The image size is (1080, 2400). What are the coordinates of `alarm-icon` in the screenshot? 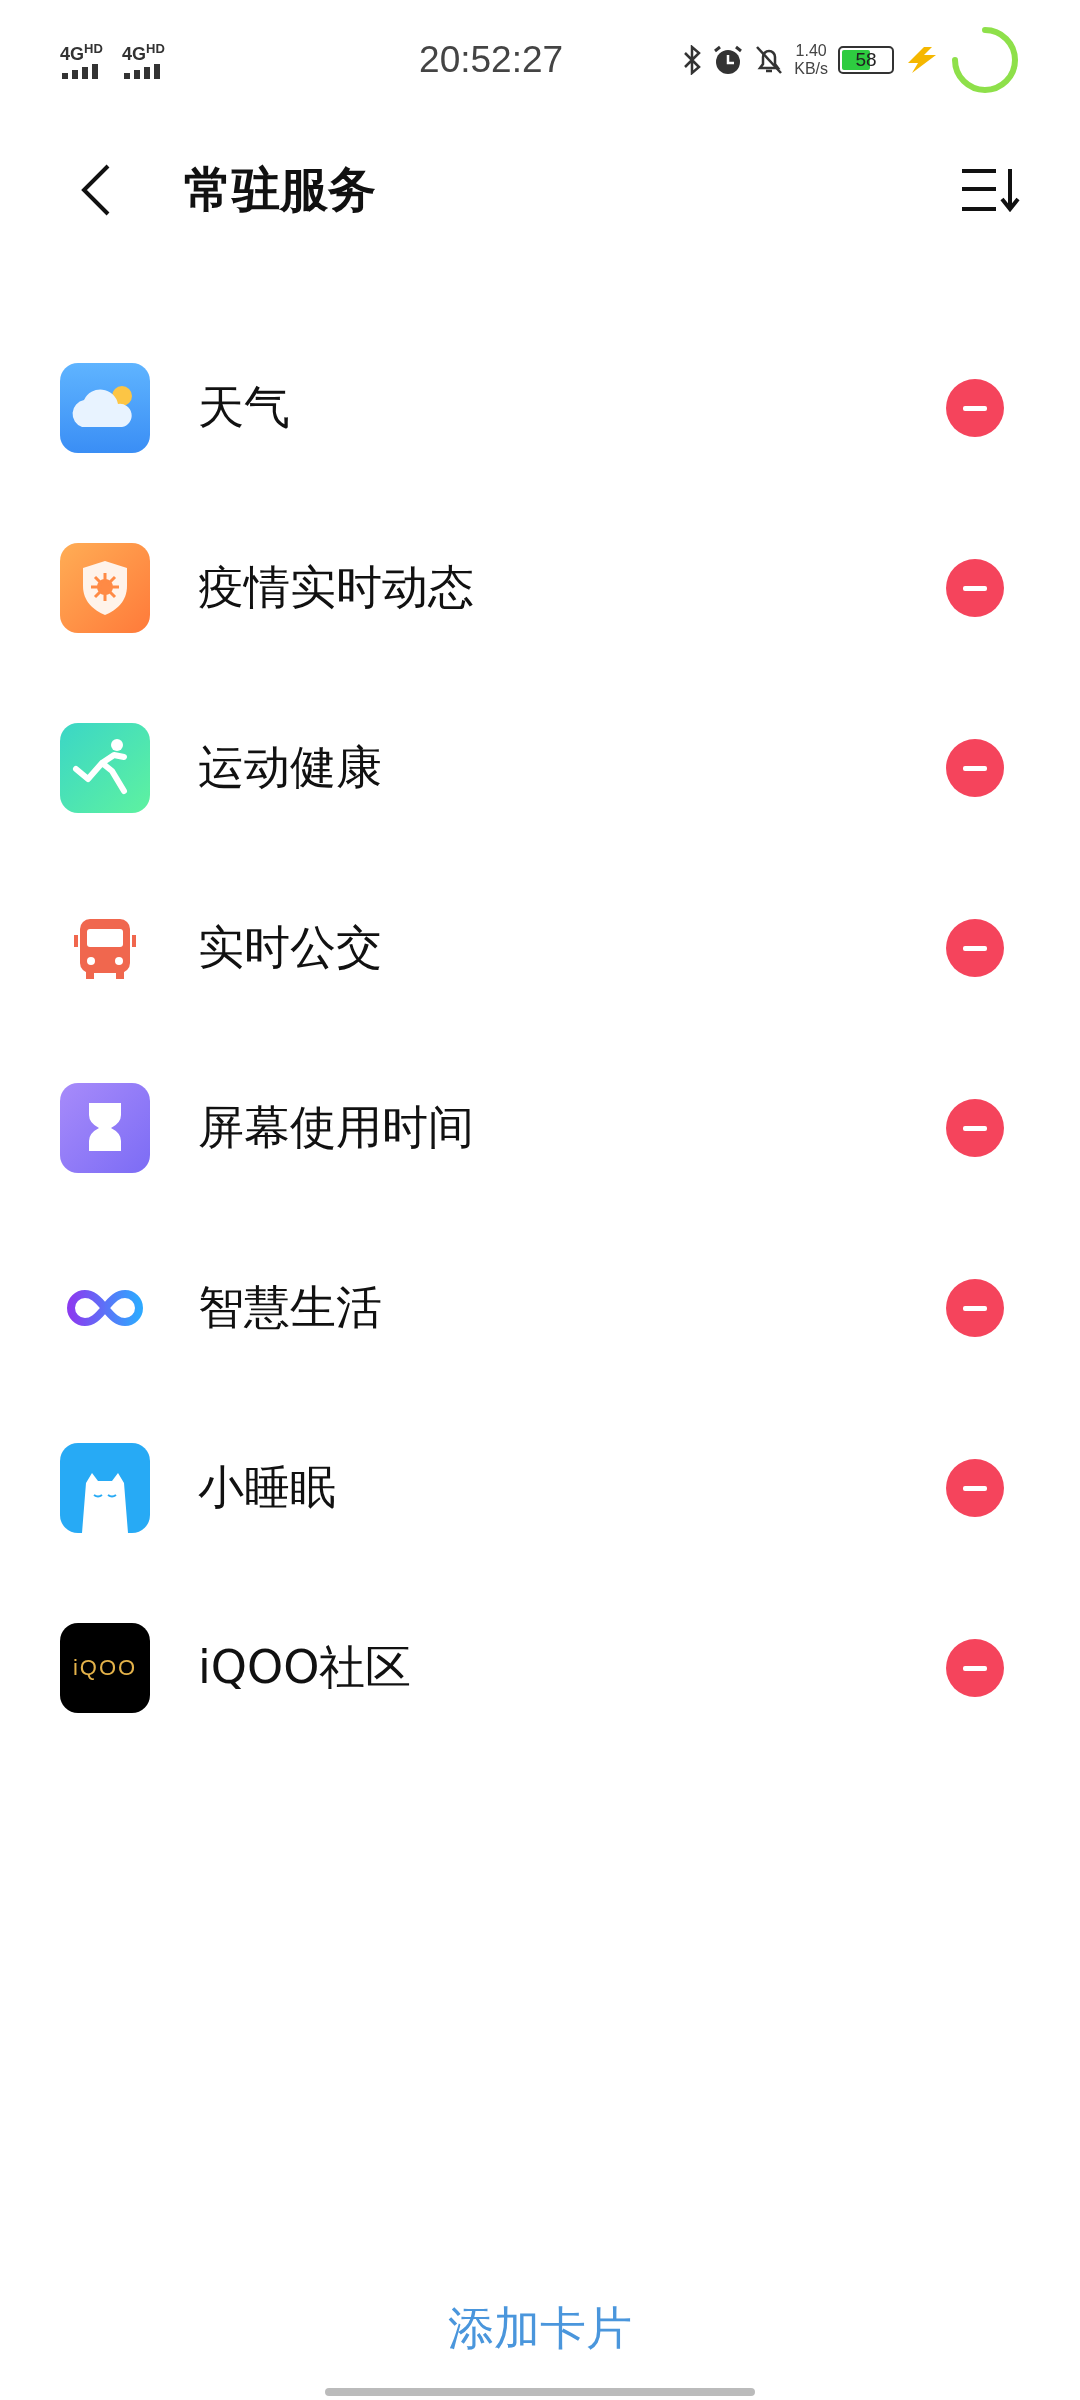 It's located at (728, 60).